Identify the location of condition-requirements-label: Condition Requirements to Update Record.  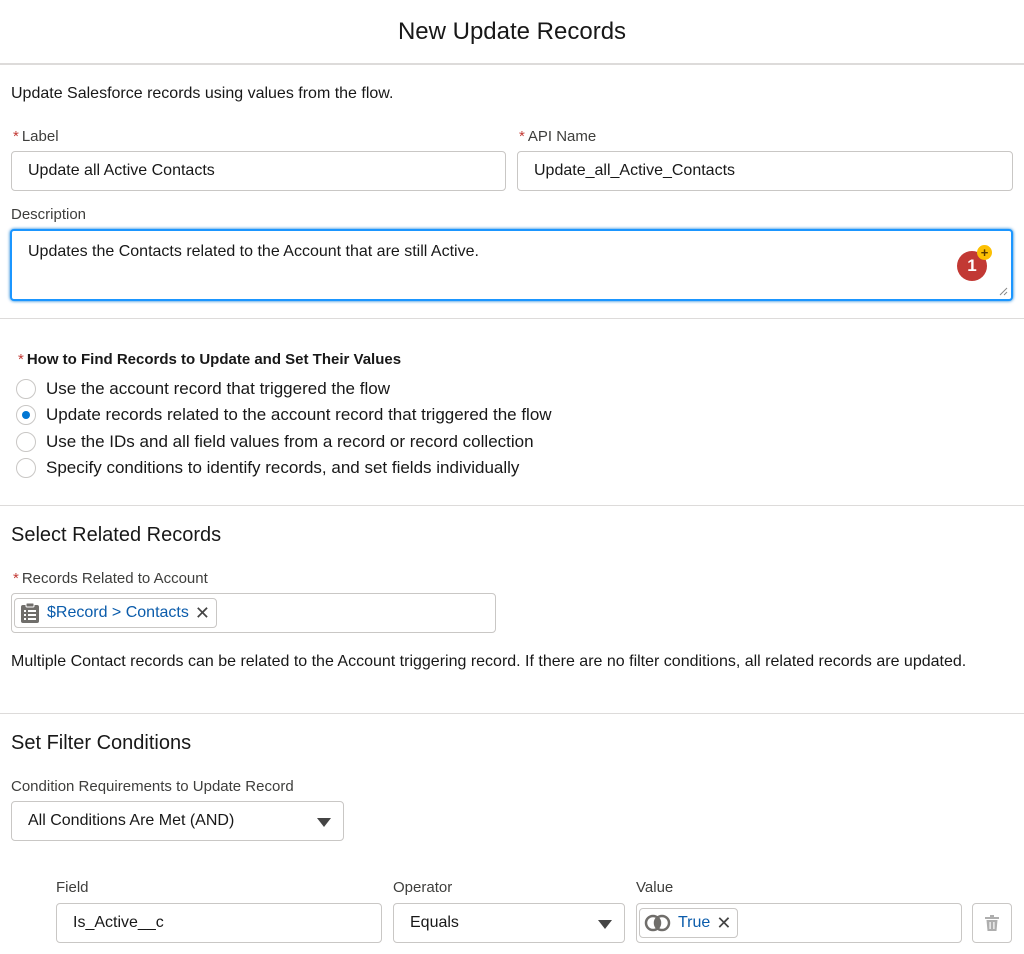
(152, 786).